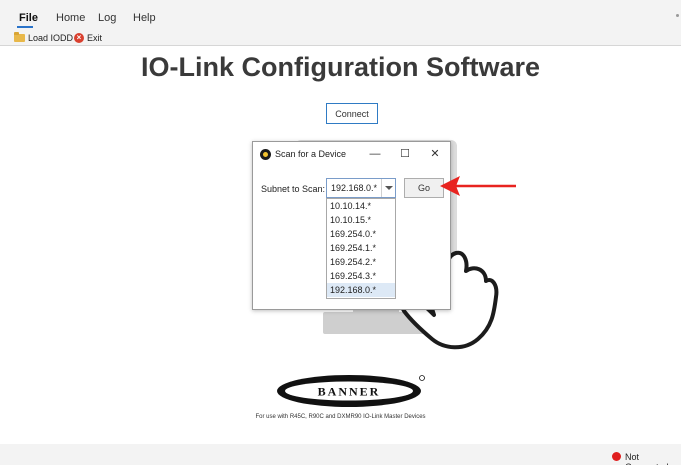  I want to click on chevron-down-icon, so click(389, 188).